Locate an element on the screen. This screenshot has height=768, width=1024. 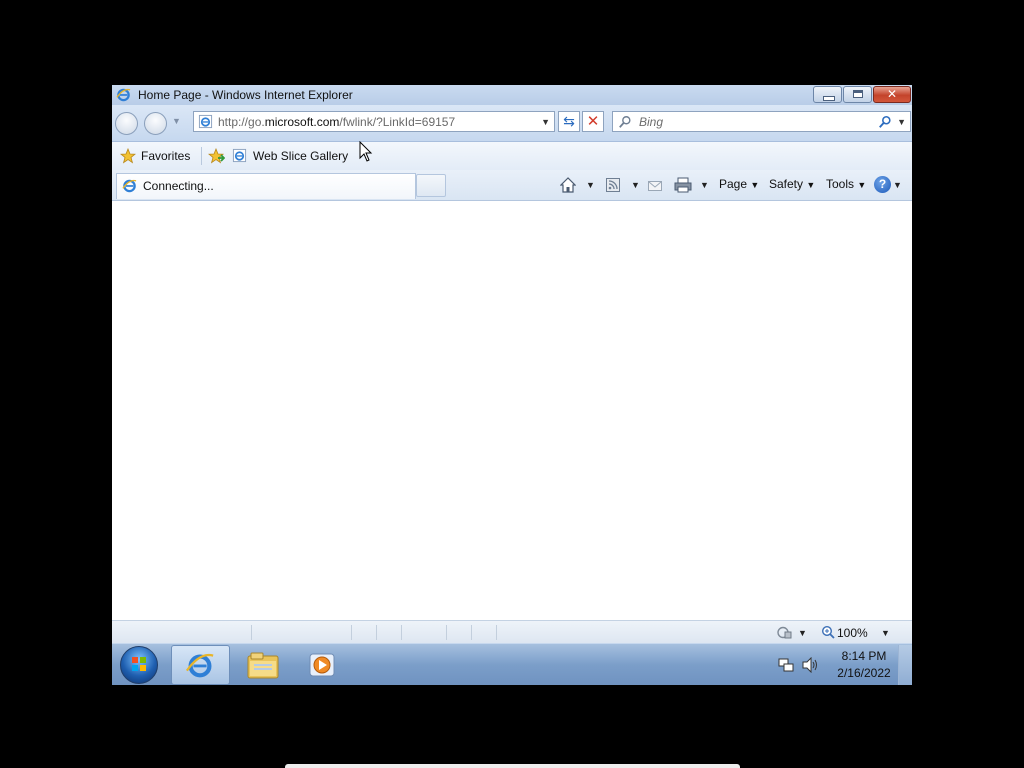
print-icon is located at coordinates (683, 185).